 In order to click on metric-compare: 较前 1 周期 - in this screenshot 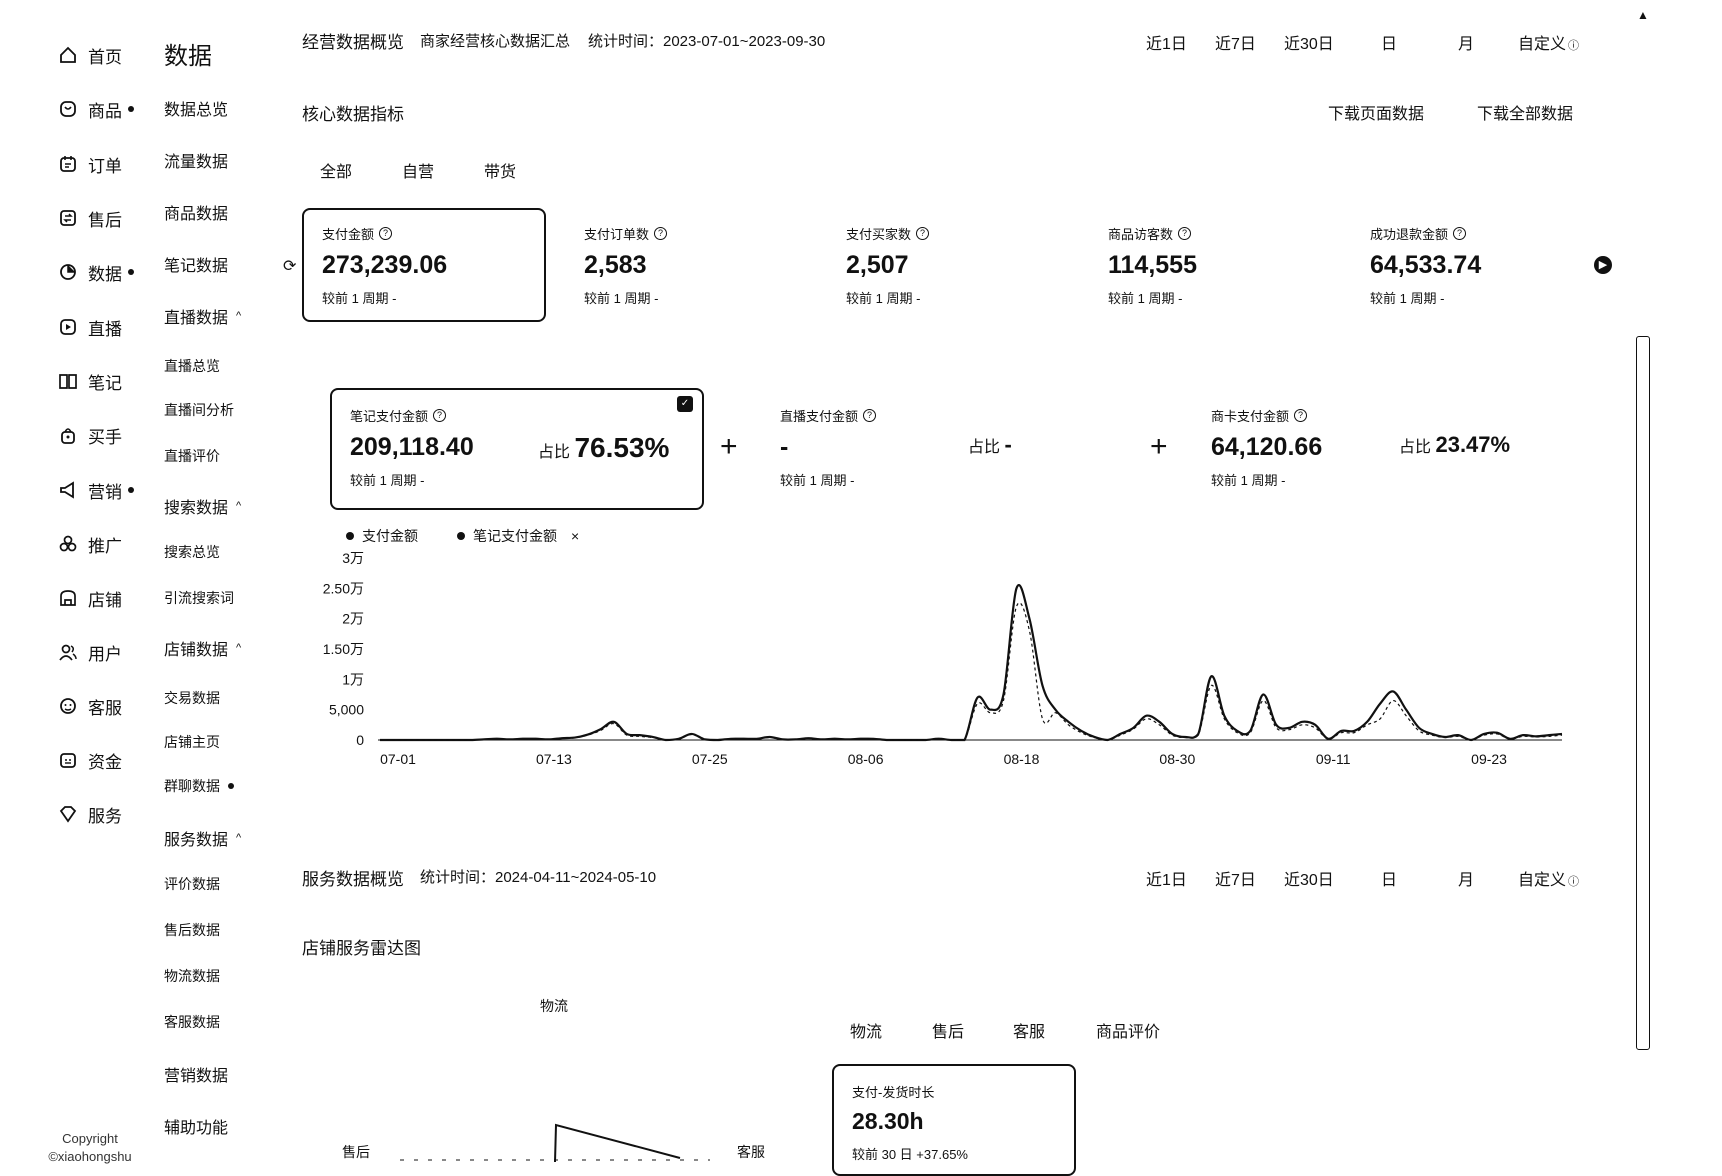, I will do `click(883, 298)`.